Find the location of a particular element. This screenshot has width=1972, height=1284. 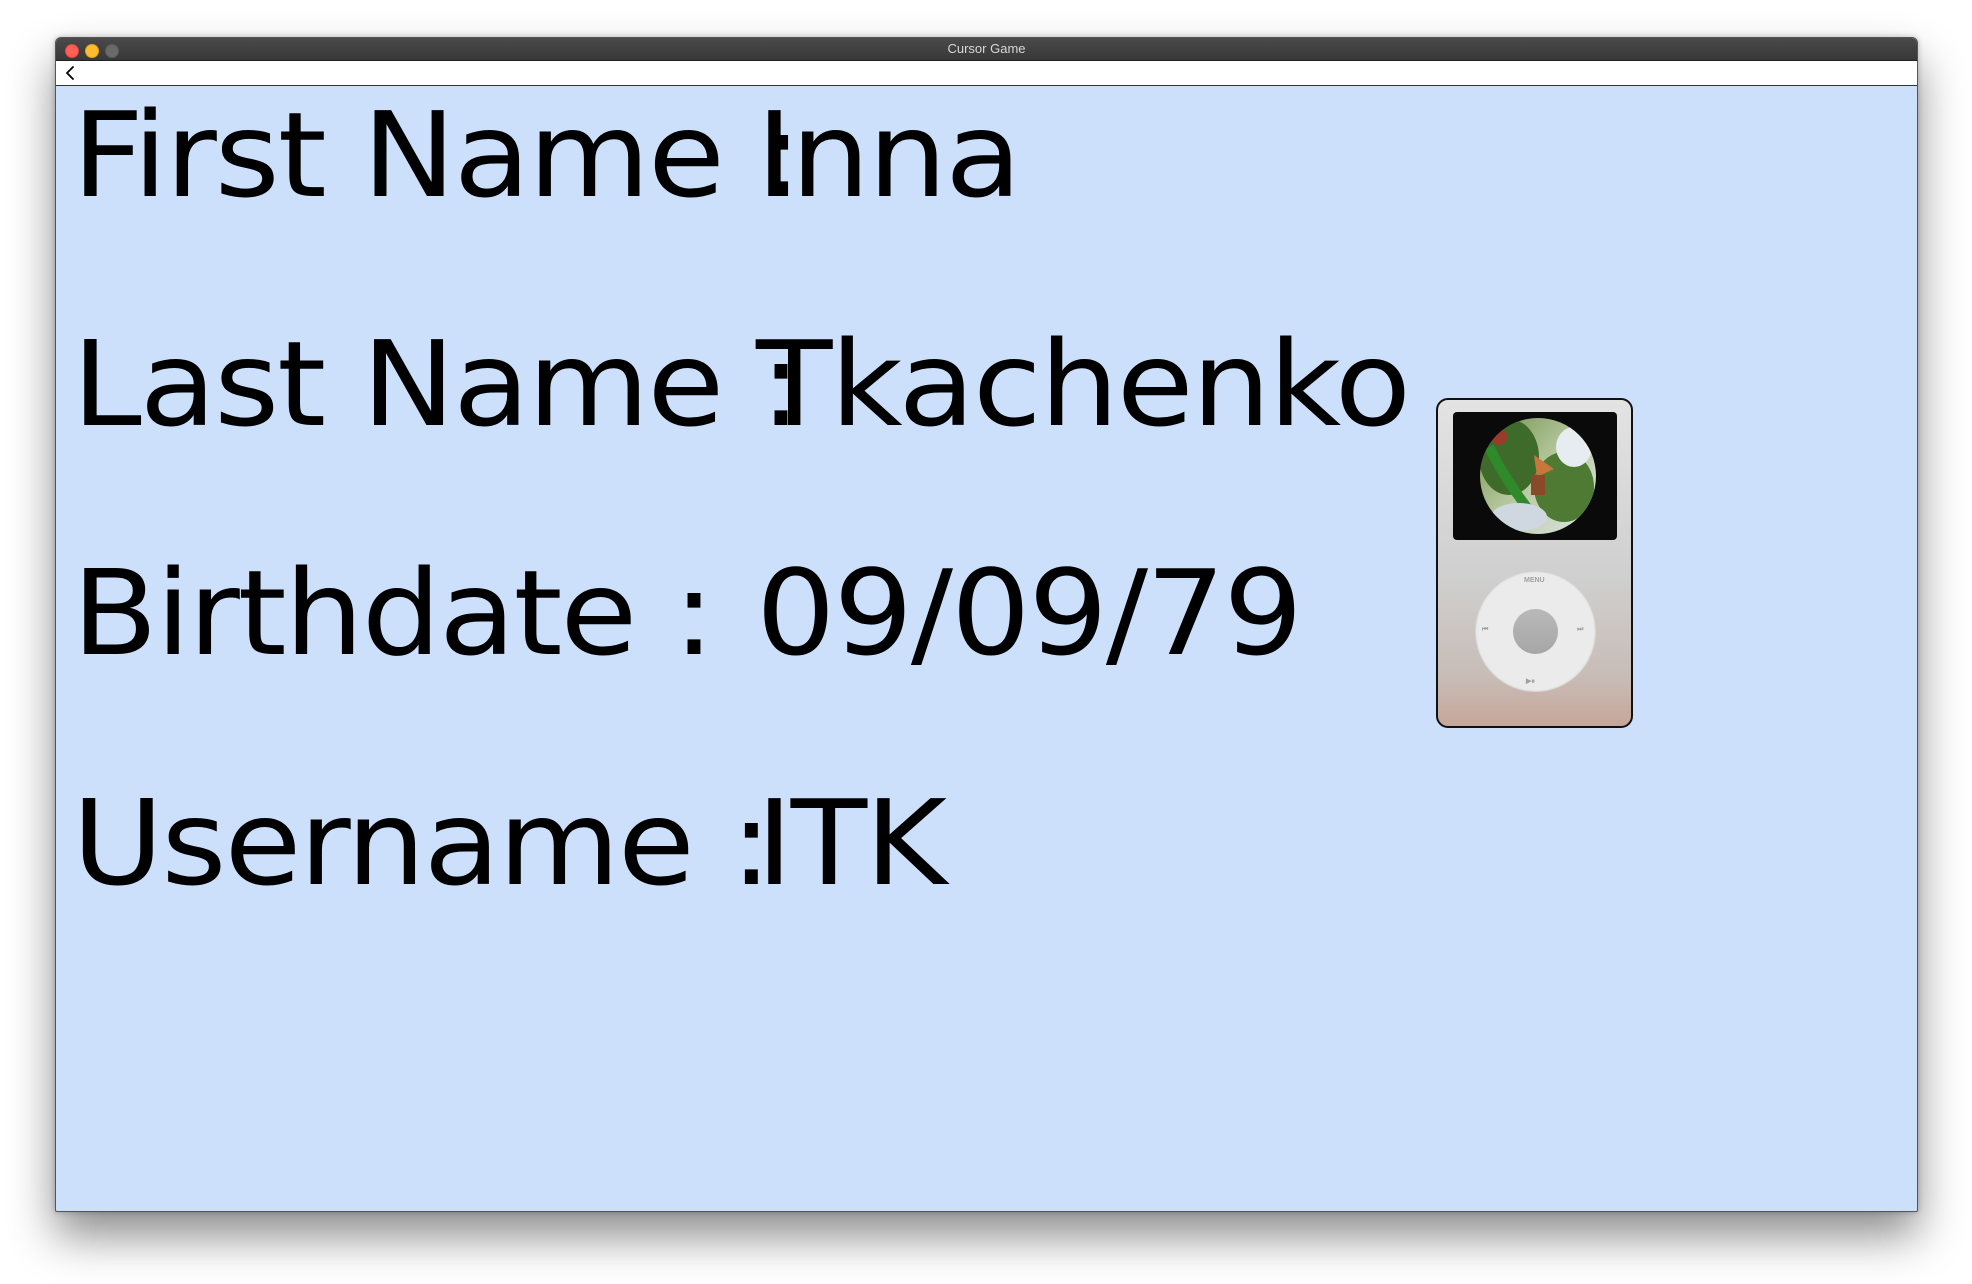

username-label: Username : is located at coordinates (422, 843).